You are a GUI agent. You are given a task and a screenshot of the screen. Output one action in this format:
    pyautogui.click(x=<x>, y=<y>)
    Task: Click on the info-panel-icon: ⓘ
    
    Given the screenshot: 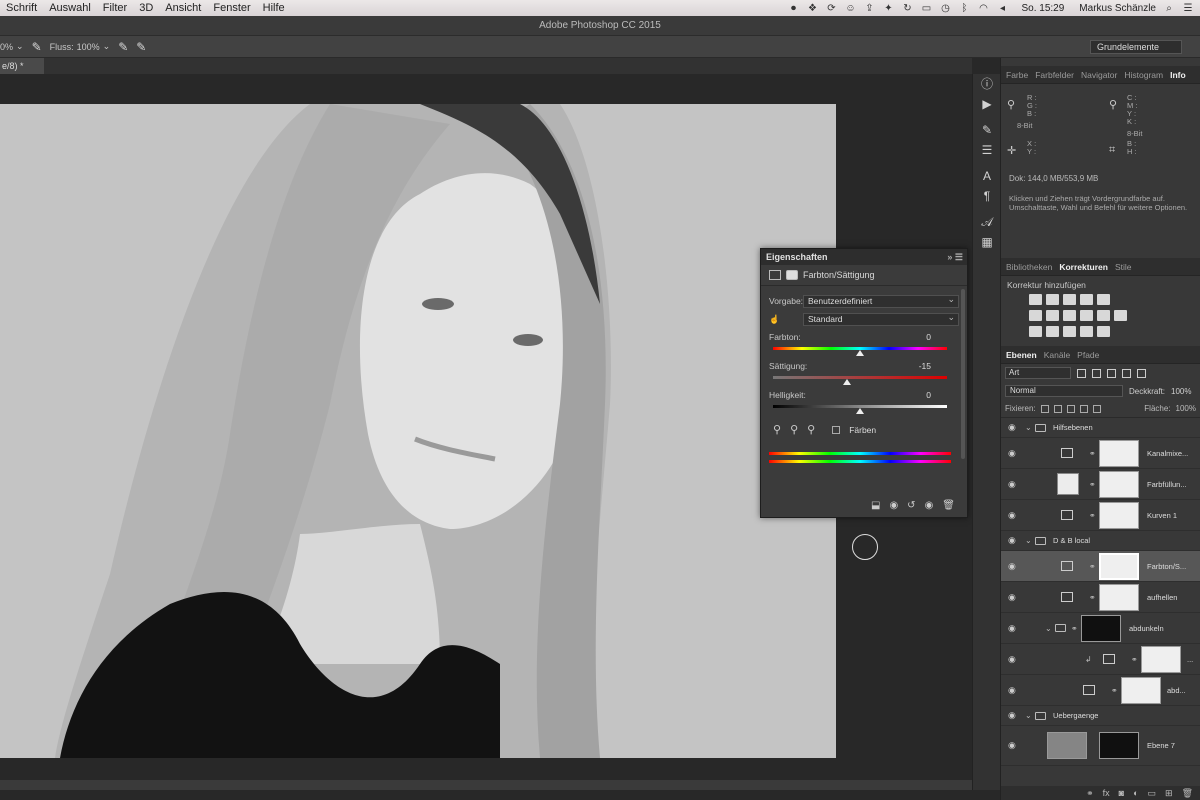 What is the action you would take?
    pyautogui.click(x=987, y=84)
    